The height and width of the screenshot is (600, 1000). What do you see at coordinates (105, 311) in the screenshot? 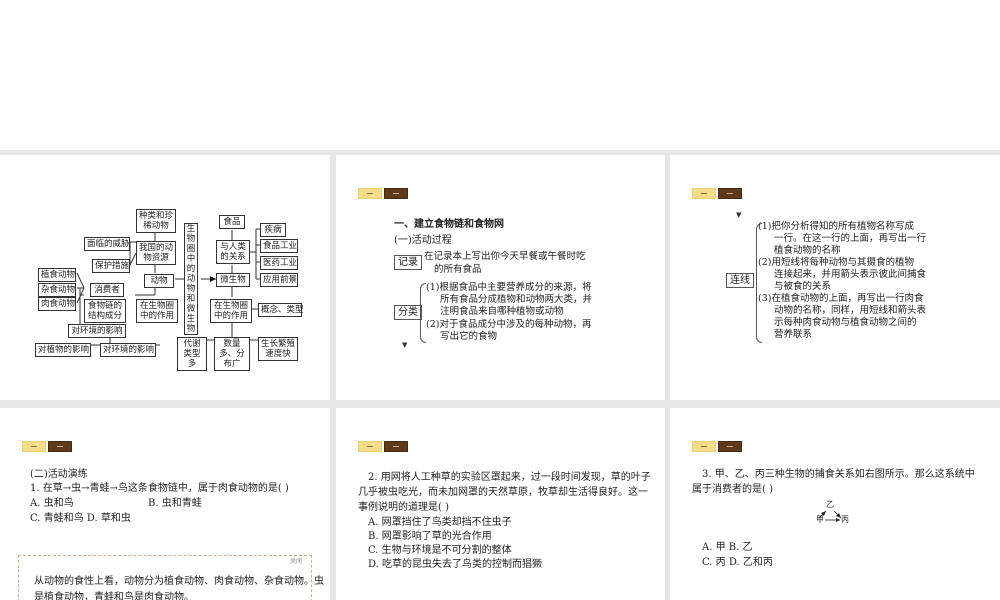
I see `node-foodchain-struct: 食物链的结构成分` at bounding box center [105, 311].